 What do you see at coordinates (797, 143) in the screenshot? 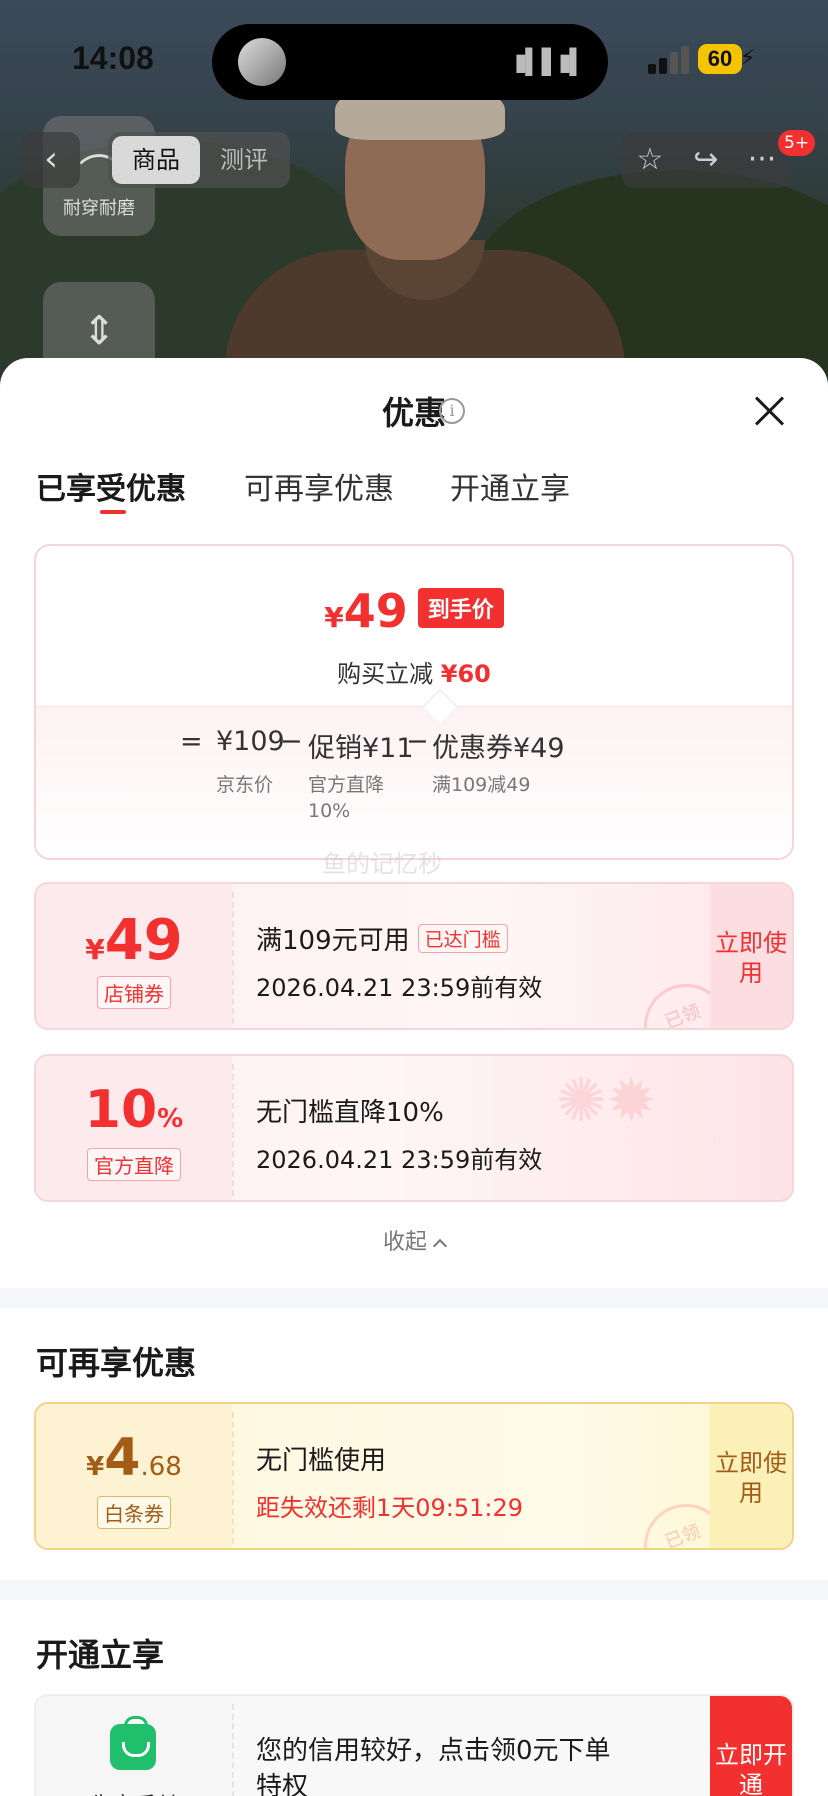
I see `message-badge: 5+` at bounding box center [797, 143].